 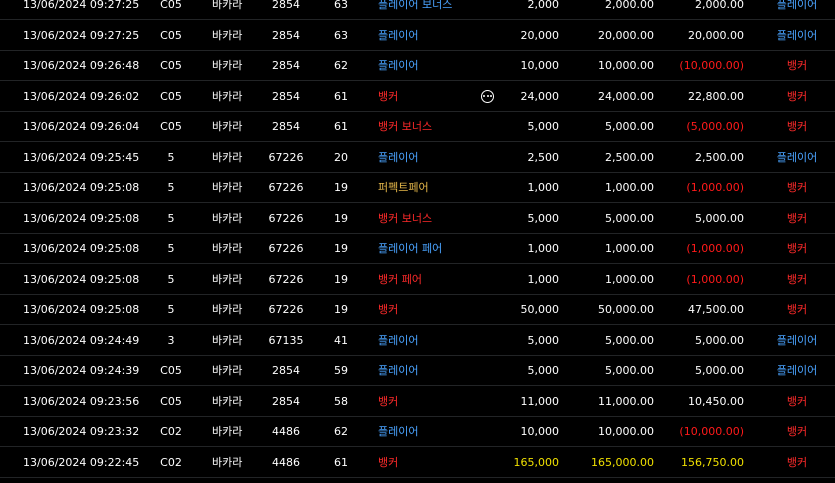 I want to click on more-horizontal-icon, so click(x=487, y=96).